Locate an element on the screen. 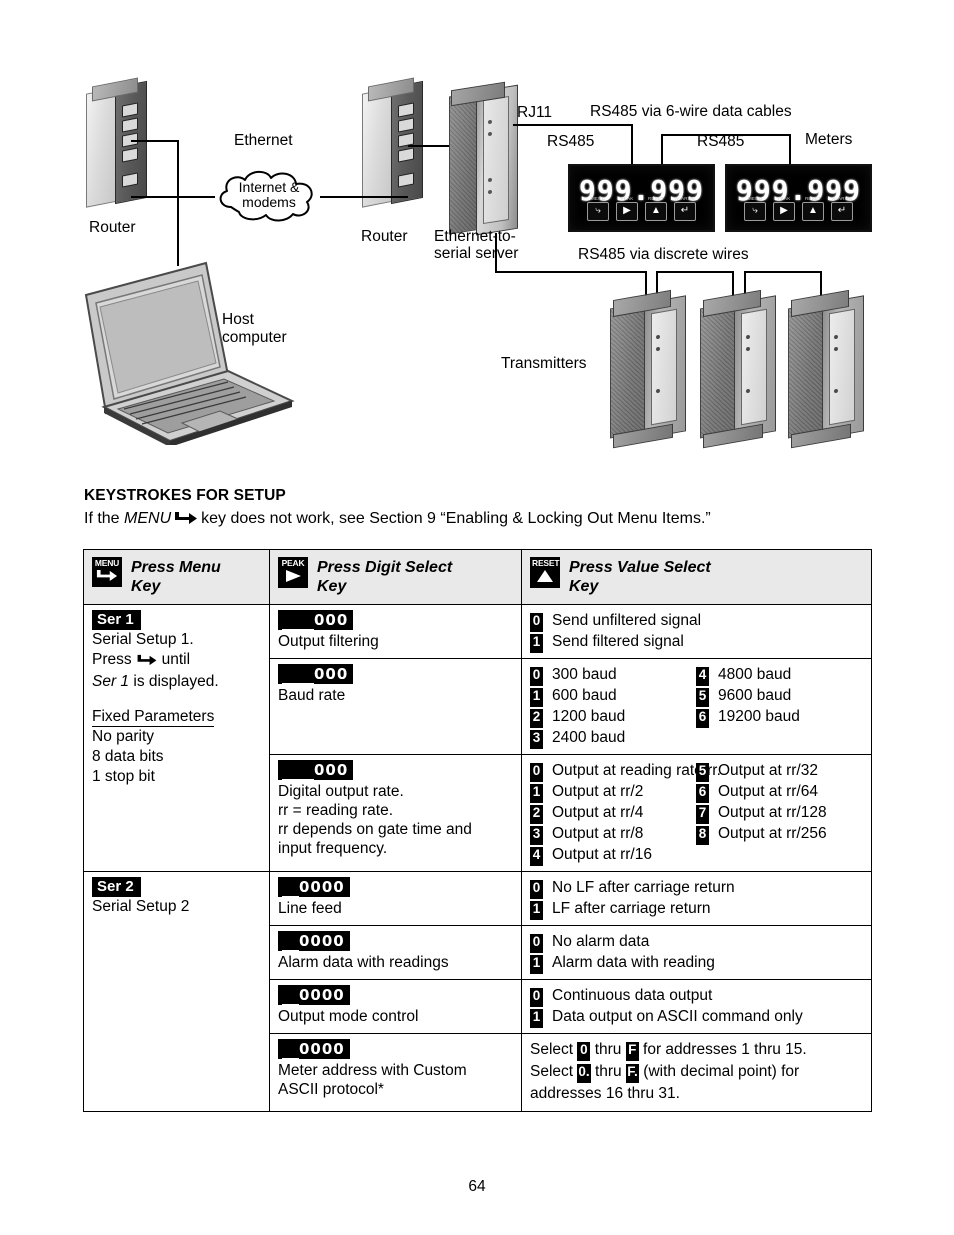 This screenshot has height=1235, width=954. option-item: 0 No LF after carriage return is located at coordinates (632, 888).